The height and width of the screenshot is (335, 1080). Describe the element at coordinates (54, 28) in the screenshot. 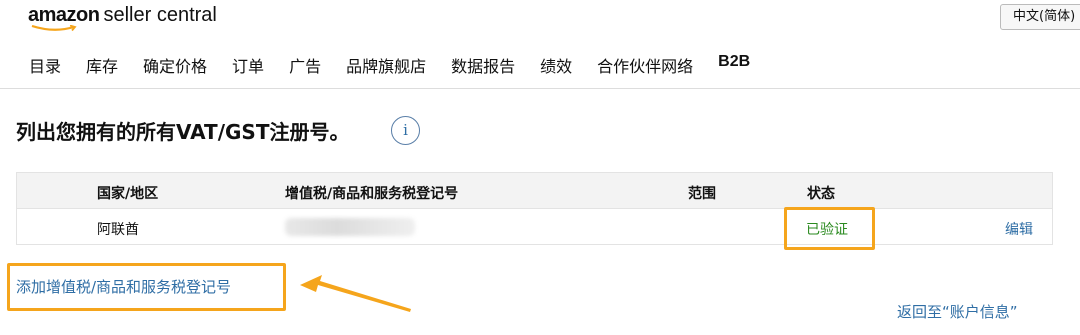

I see `amazon-smile-icon` at that location.